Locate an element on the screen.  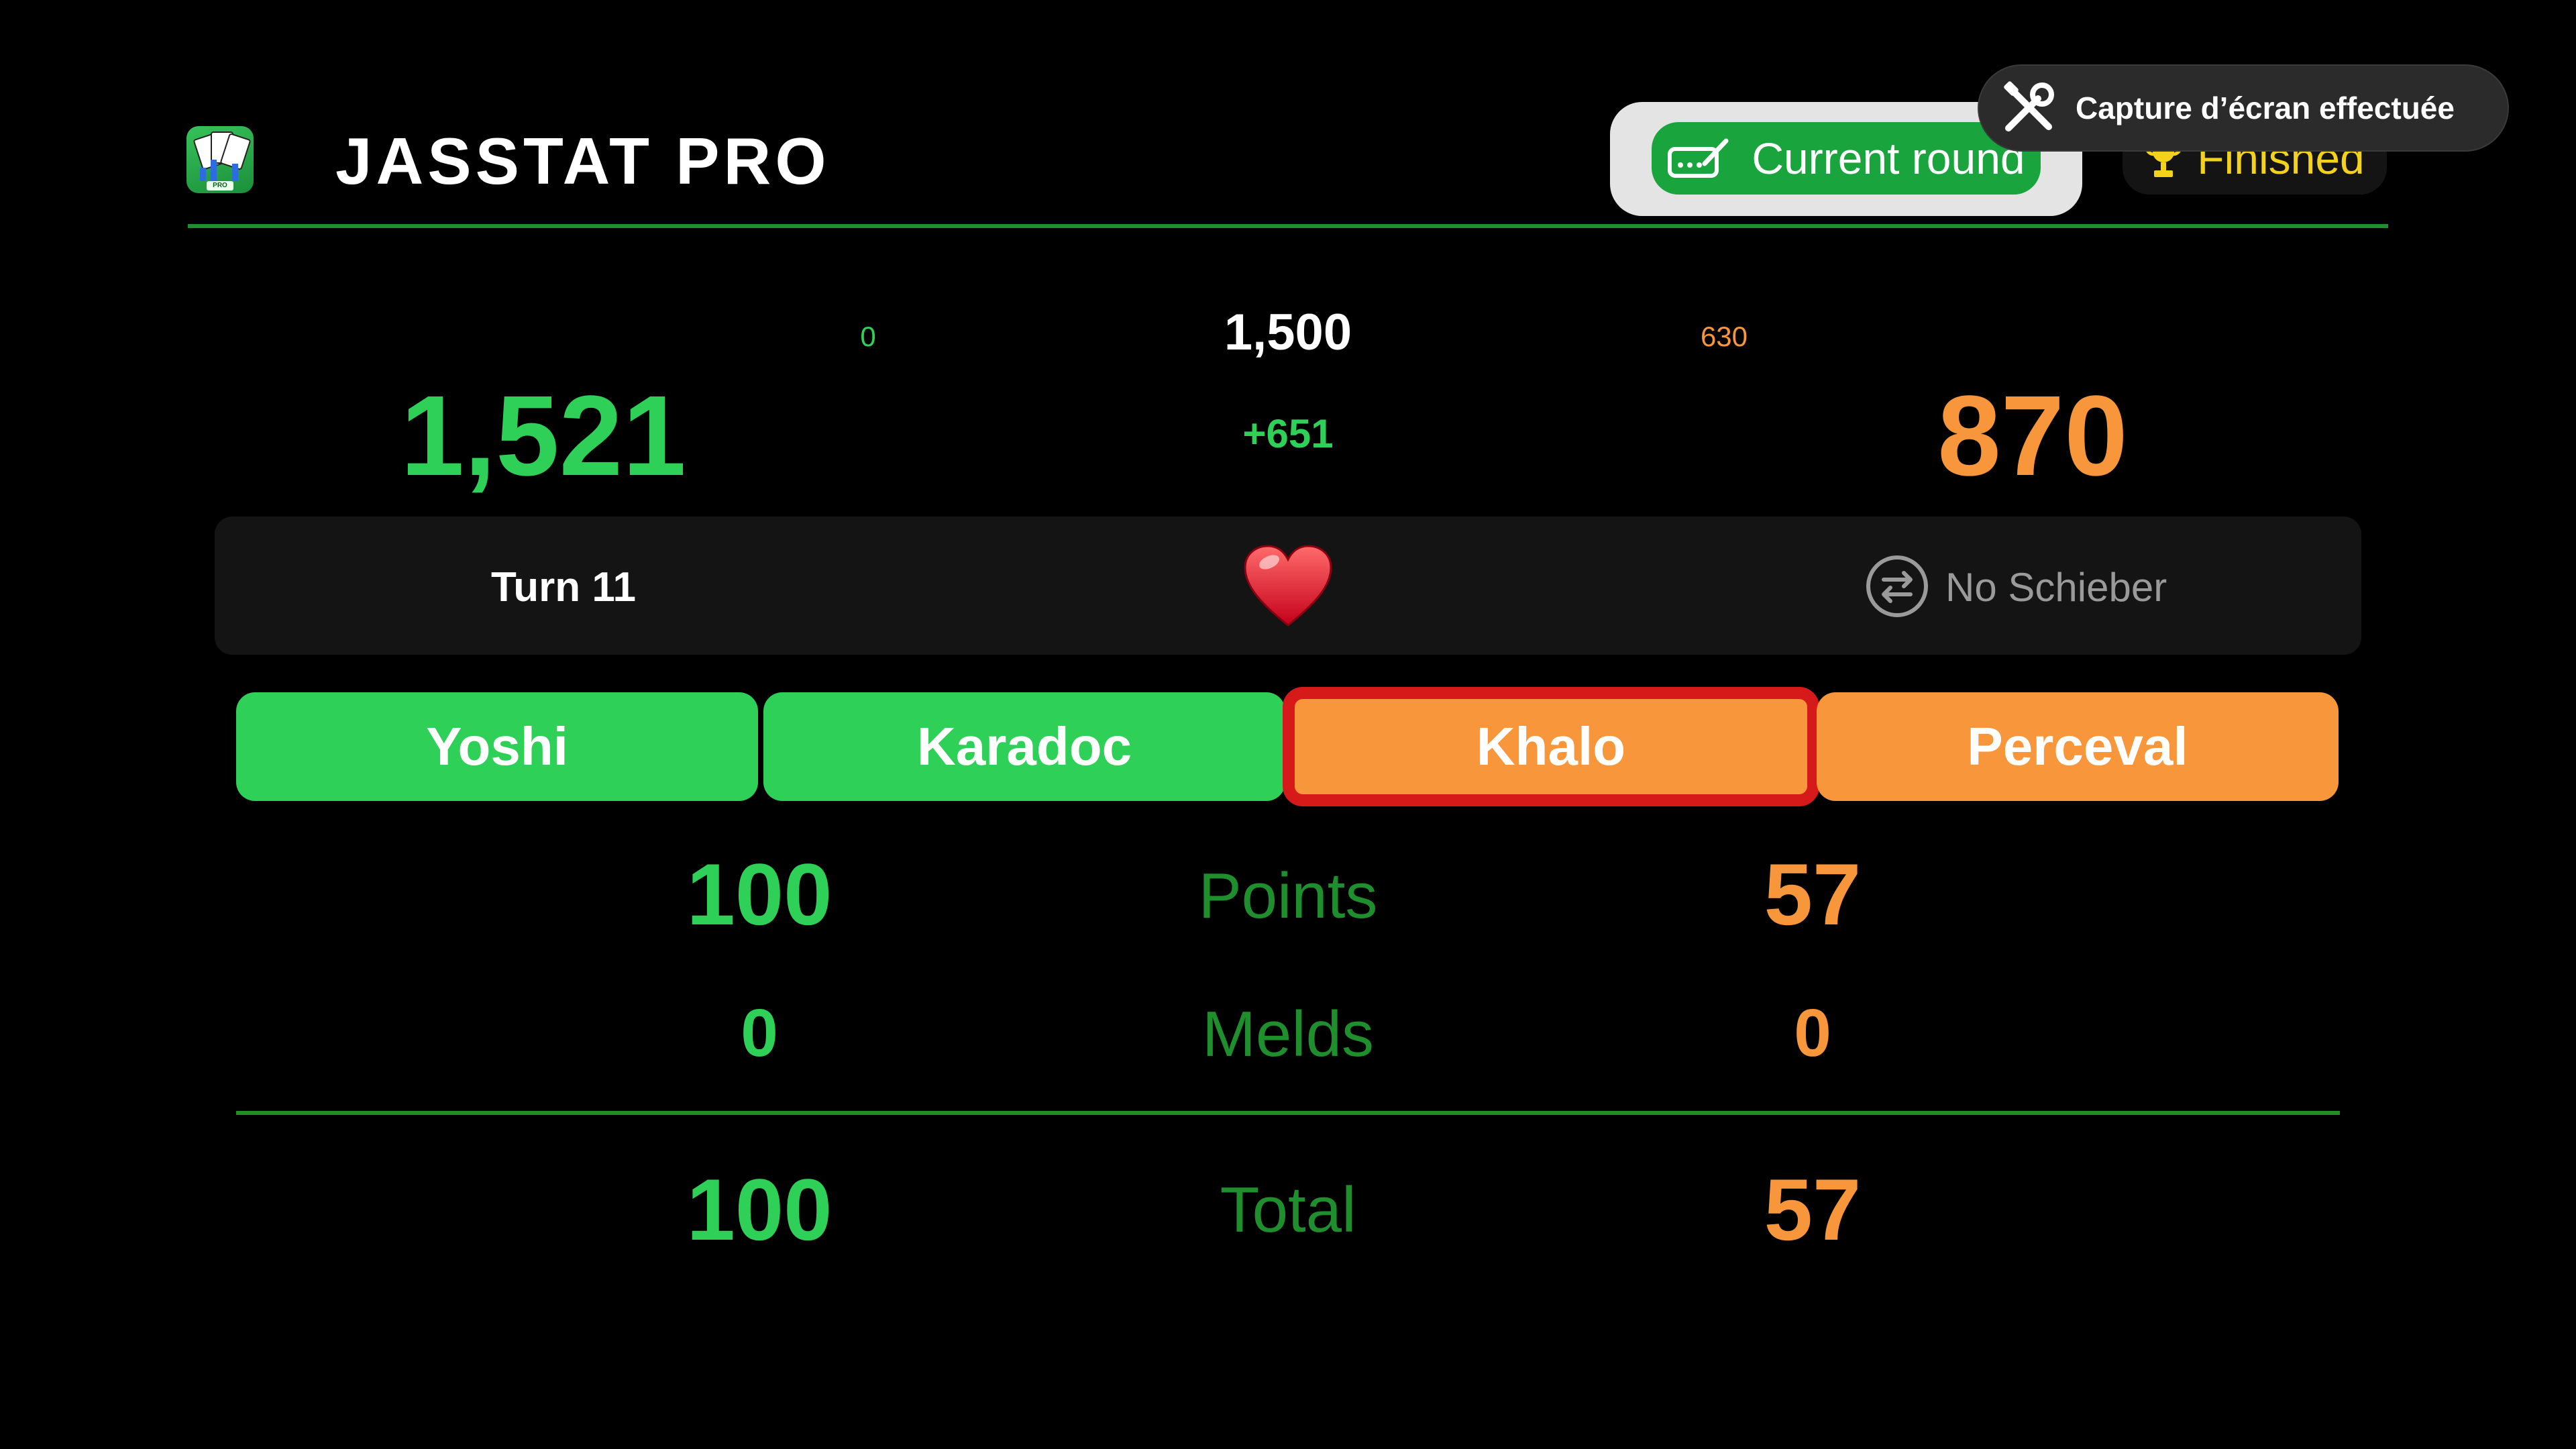
target-score: 1,500 is located at coordinates (1288, 332).